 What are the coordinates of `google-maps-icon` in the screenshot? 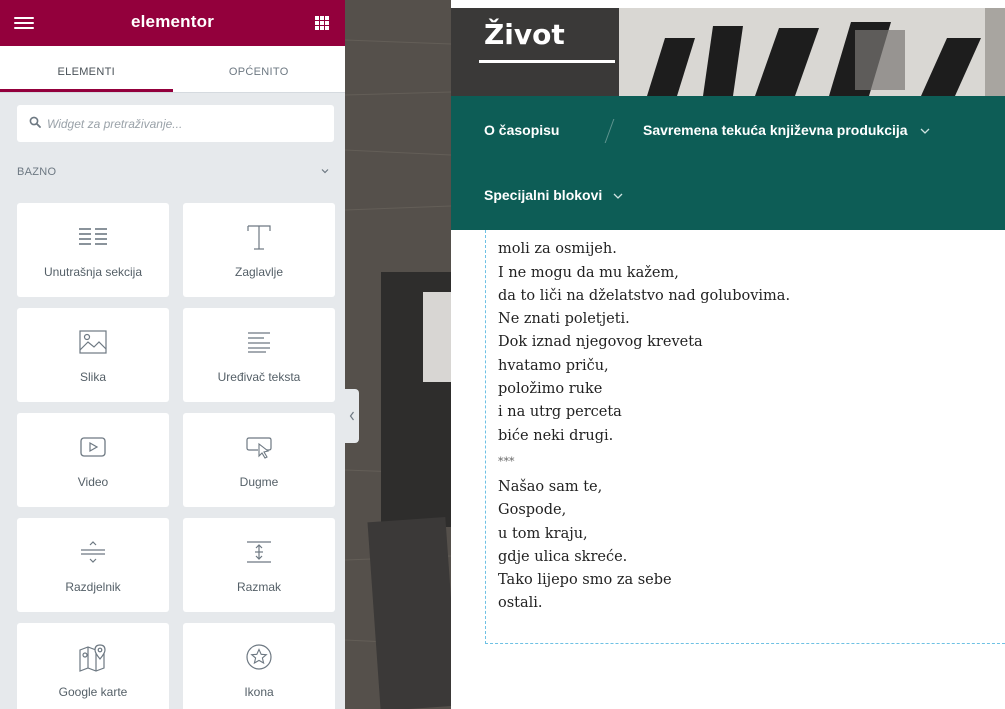 It's located at (92, 658).